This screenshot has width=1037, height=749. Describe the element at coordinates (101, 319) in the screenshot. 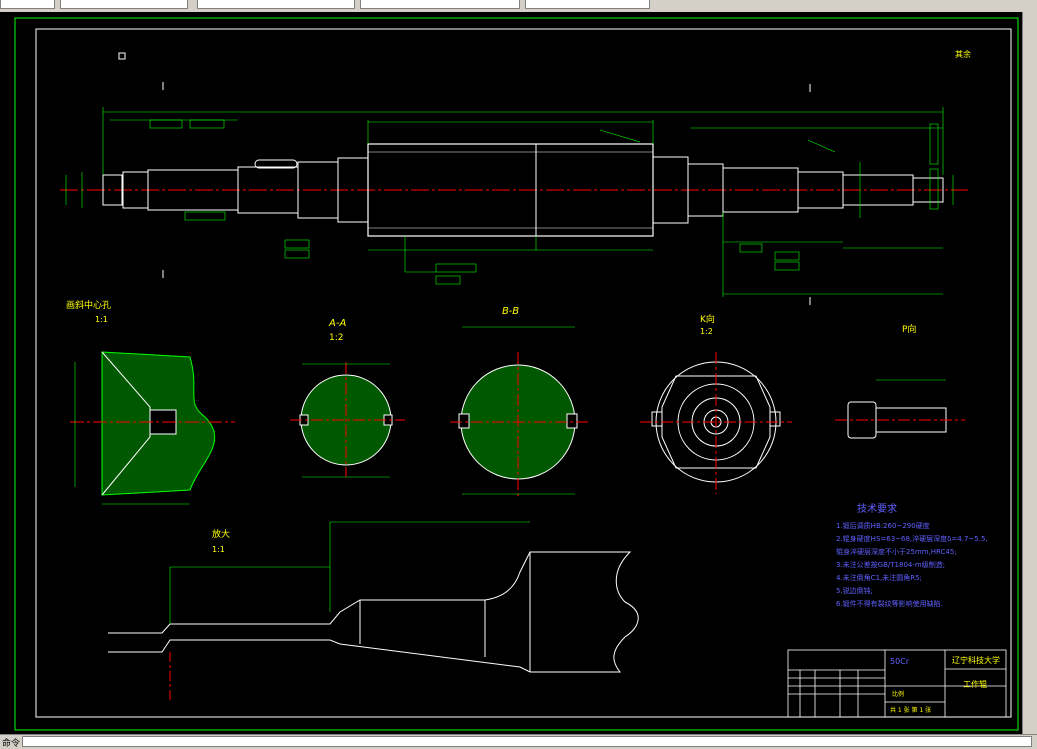

I see `center-hole-scale: 1:1` at that location.